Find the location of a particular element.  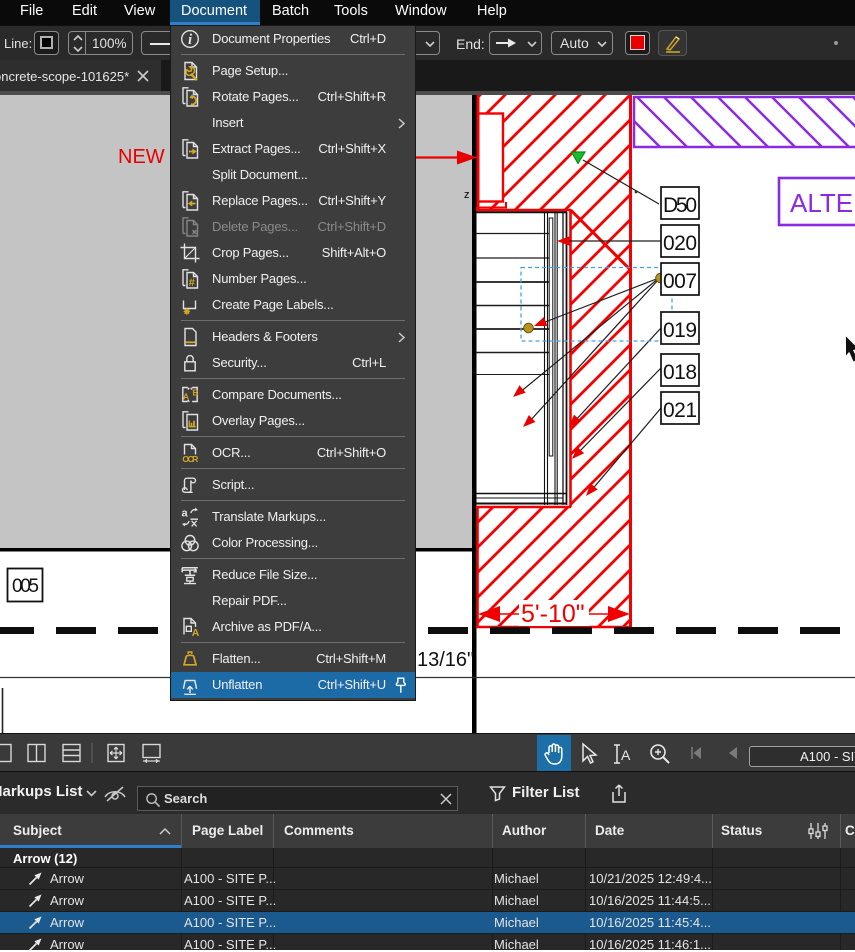

svg-text: 018 is located at coordinates (680, 372).